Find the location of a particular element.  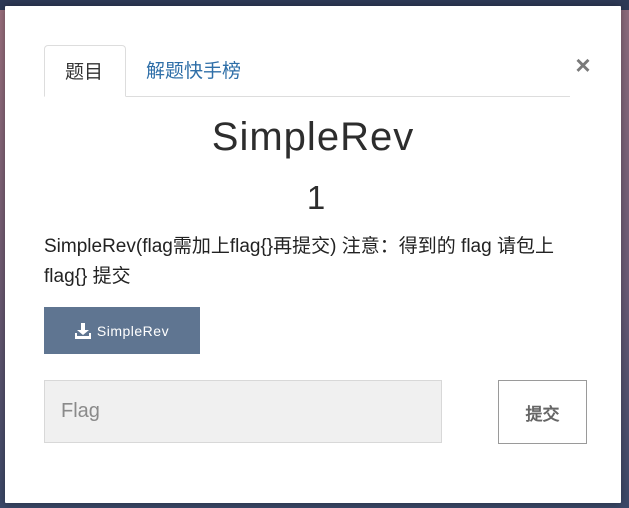

download-file-label: SimpleRev is located at coordinates (133, 330).